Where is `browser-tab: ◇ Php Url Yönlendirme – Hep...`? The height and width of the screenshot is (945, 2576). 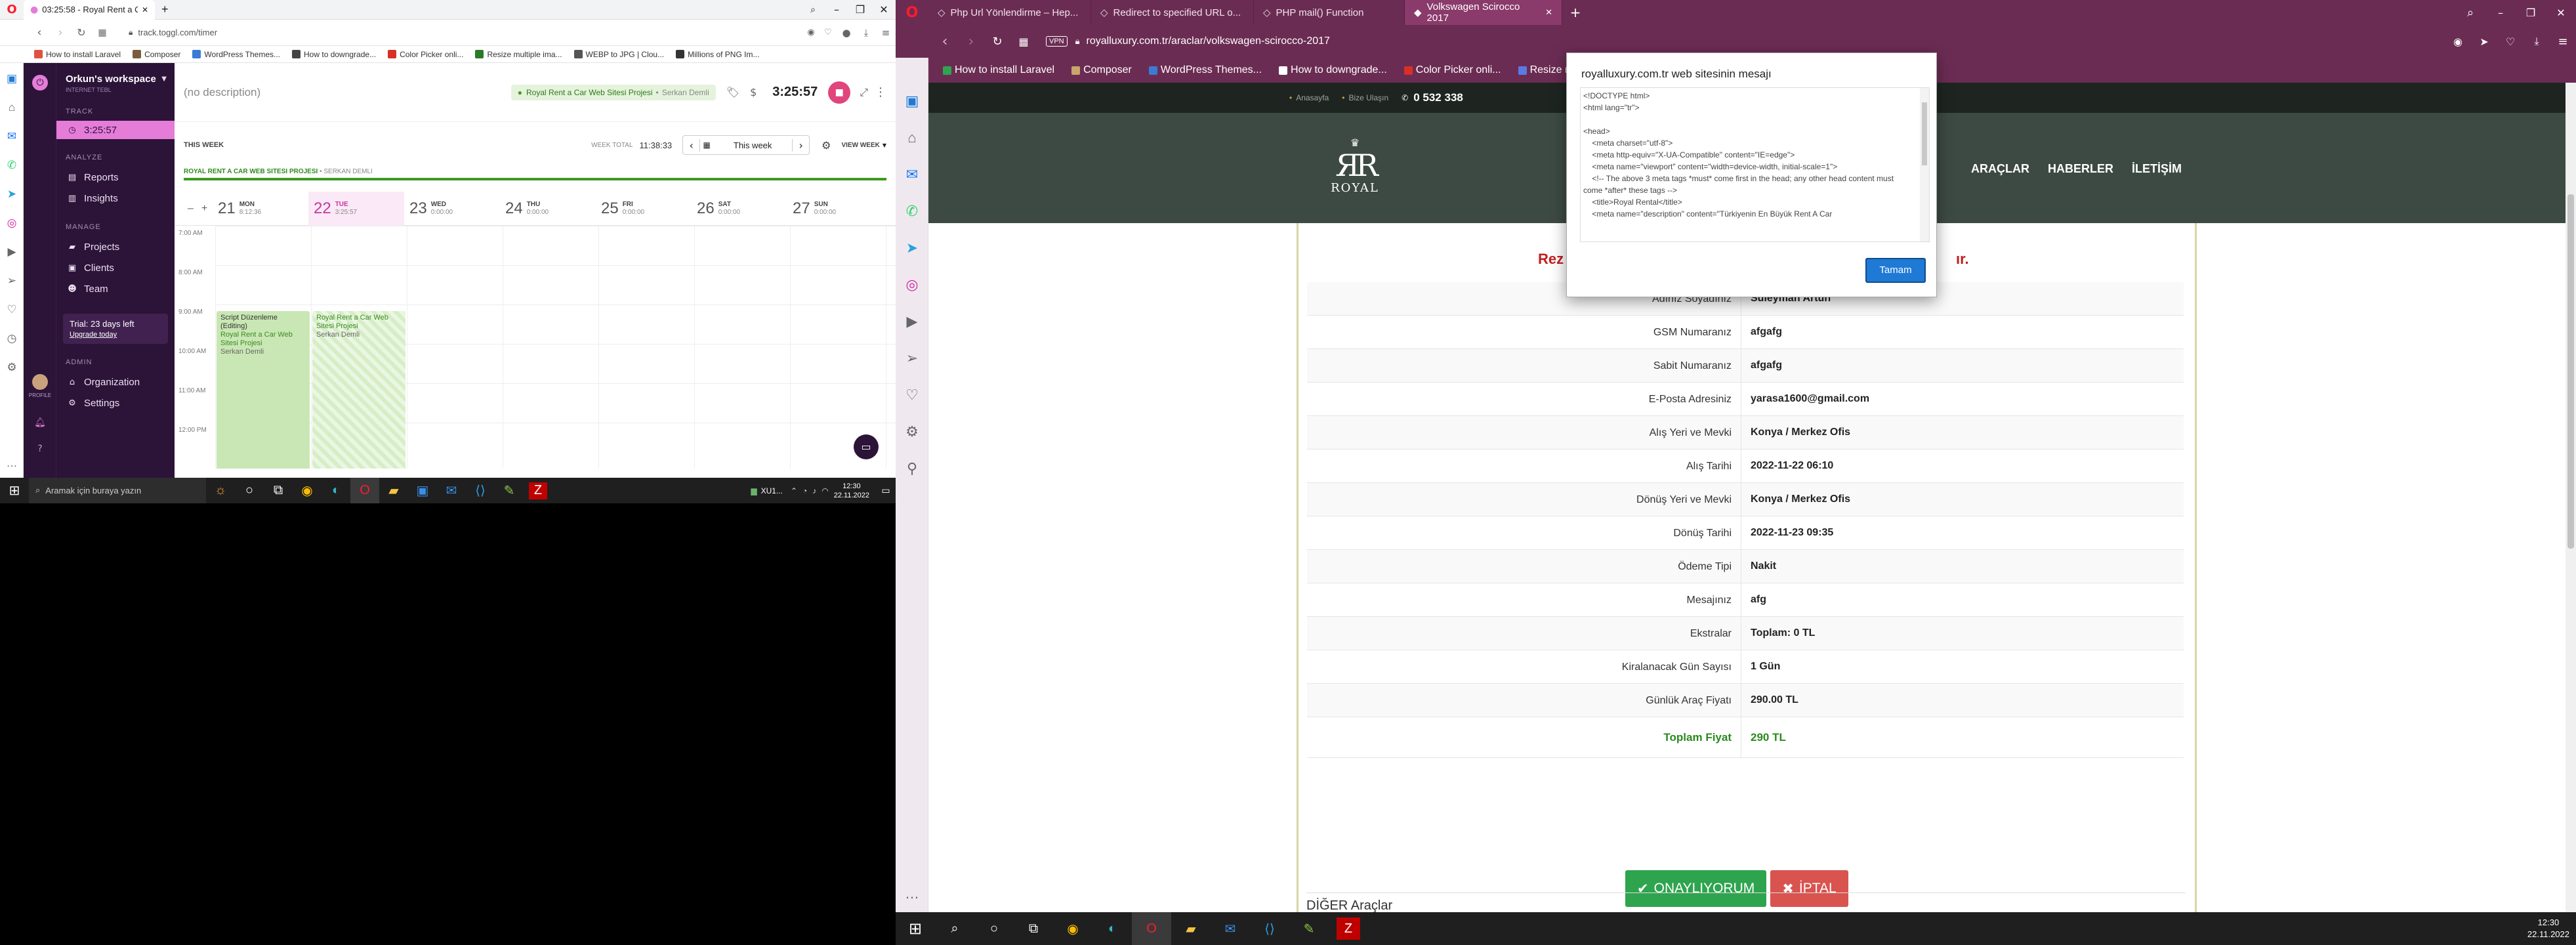 browser-tab: ◇ Php Url Yönlendirme – Hep... is located at coordinates (1009, 12).